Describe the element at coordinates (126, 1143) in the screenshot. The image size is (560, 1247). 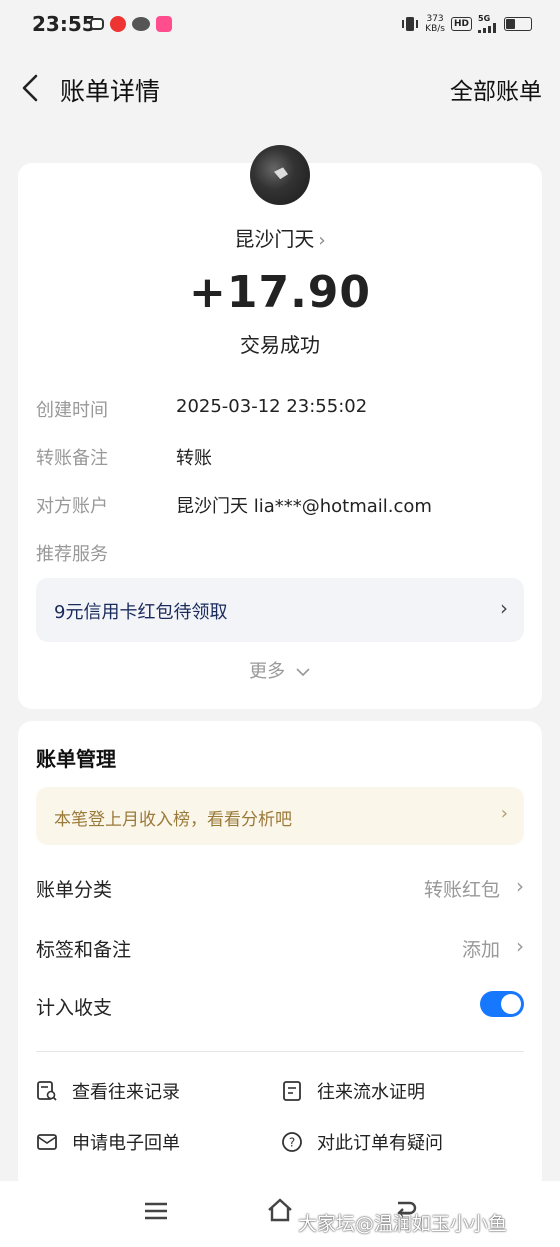
I see `receipt-label: 申请电子回单` at that location.